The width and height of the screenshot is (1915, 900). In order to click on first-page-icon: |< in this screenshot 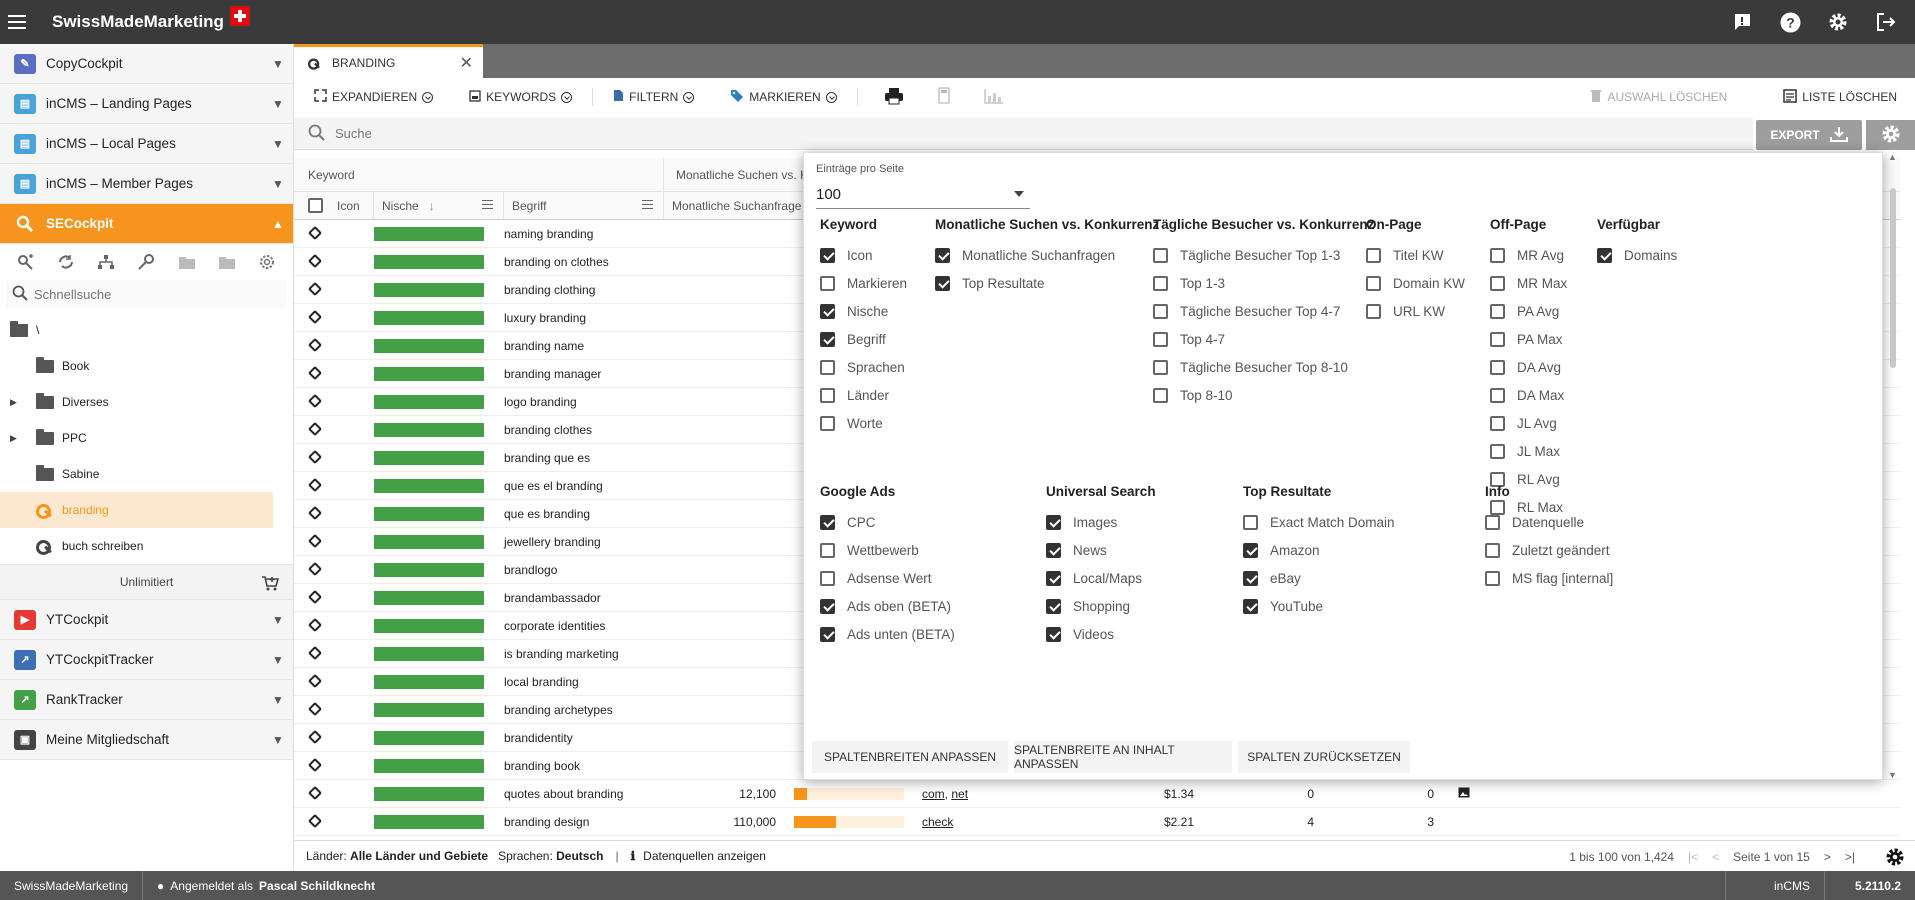, I will do `click(1693, 857)`.